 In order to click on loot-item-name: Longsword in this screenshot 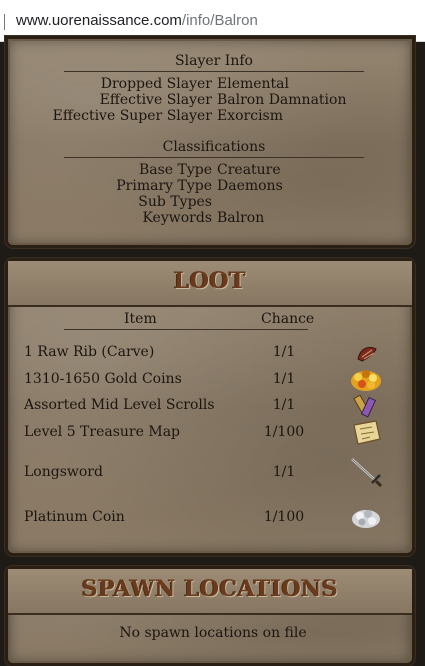, I will do `click(63, 472)`.